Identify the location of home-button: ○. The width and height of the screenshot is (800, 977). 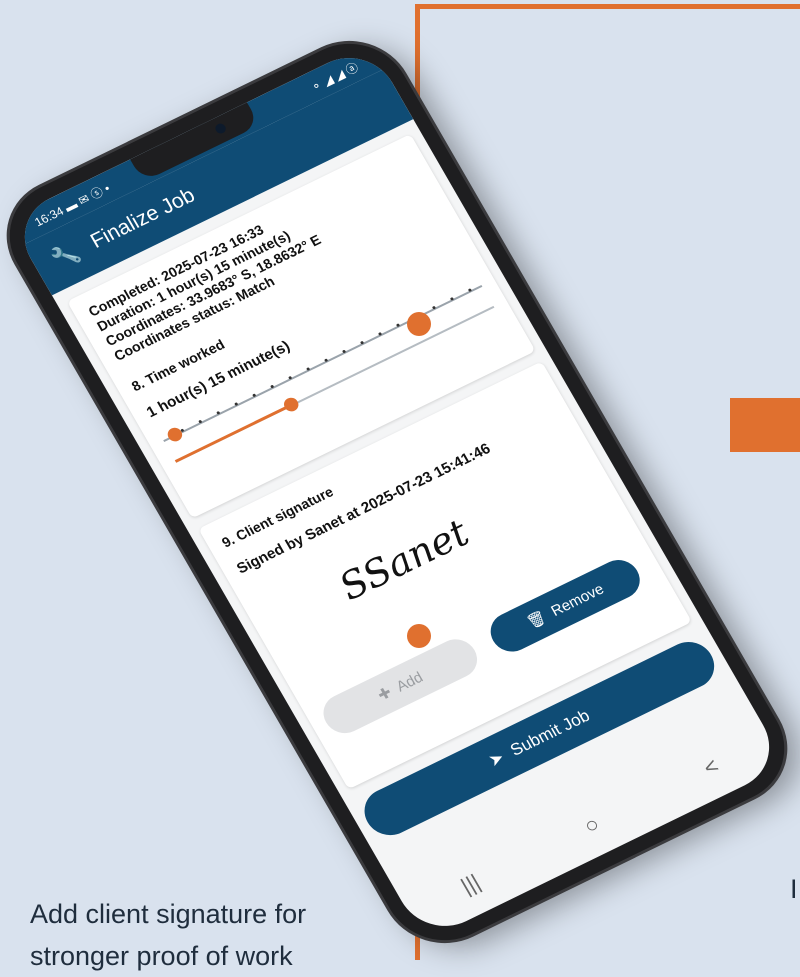
(591, 825).